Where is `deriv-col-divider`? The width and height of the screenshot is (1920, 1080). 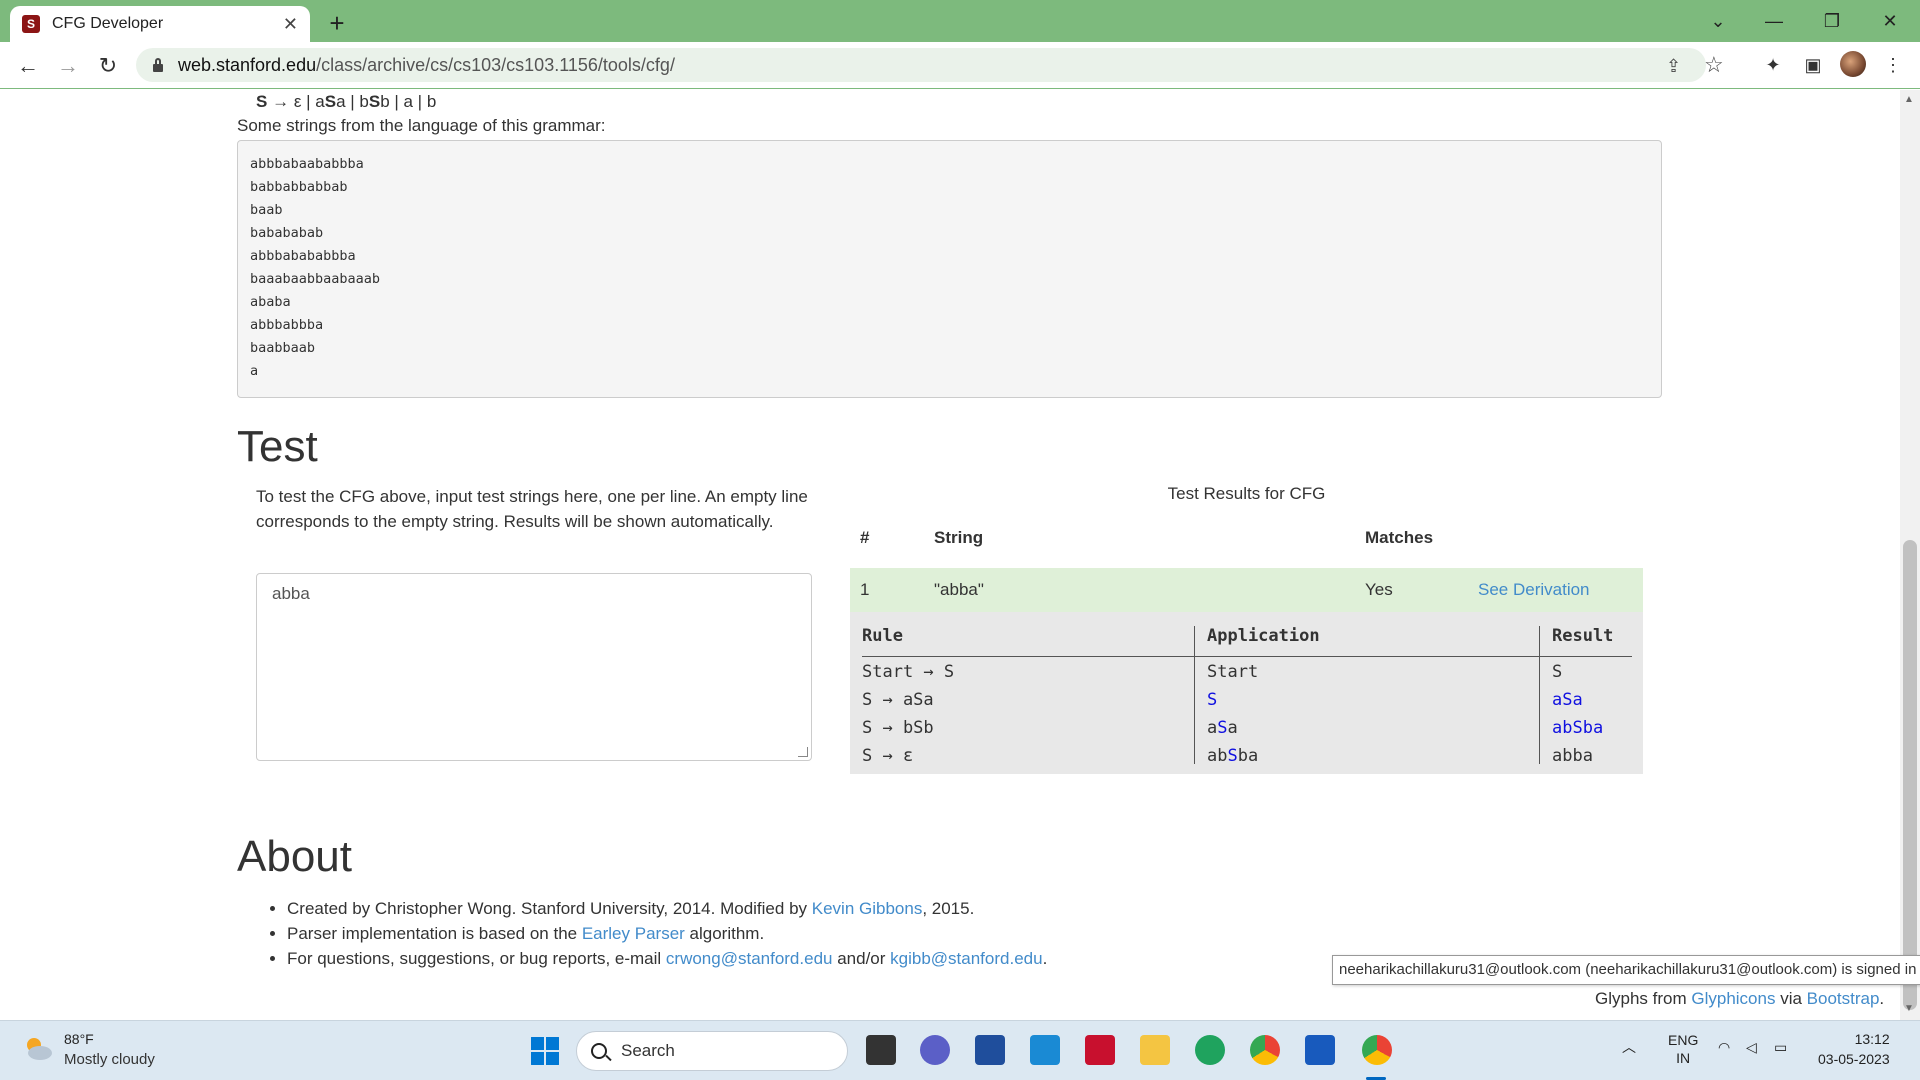 deriv-col-divider is located at coordinates (1194, 695).